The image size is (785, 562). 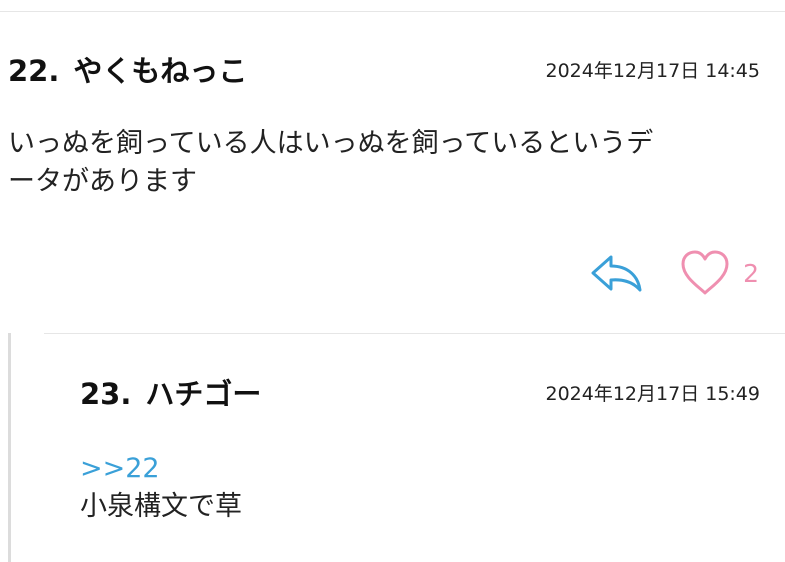 I want to click on like-button: 2, so click(x=719, y=273).